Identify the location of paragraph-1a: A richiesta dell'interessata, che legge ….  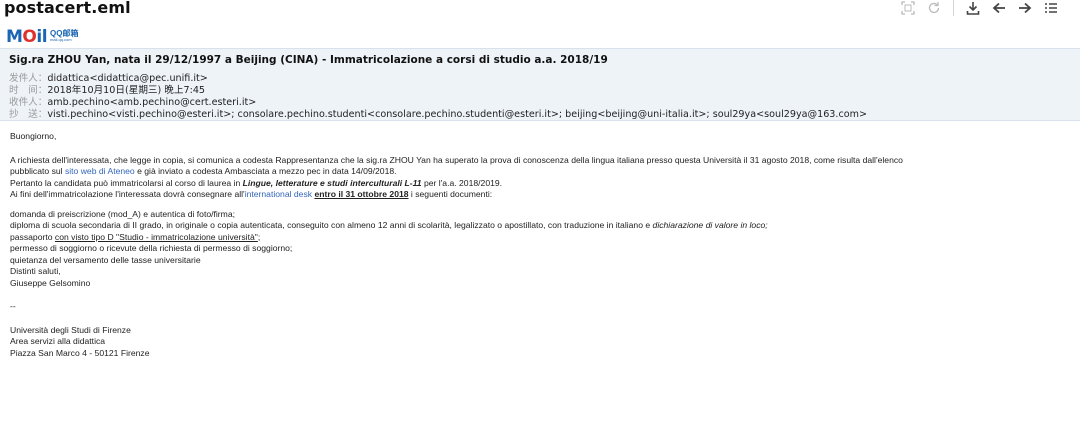
(456, 159).